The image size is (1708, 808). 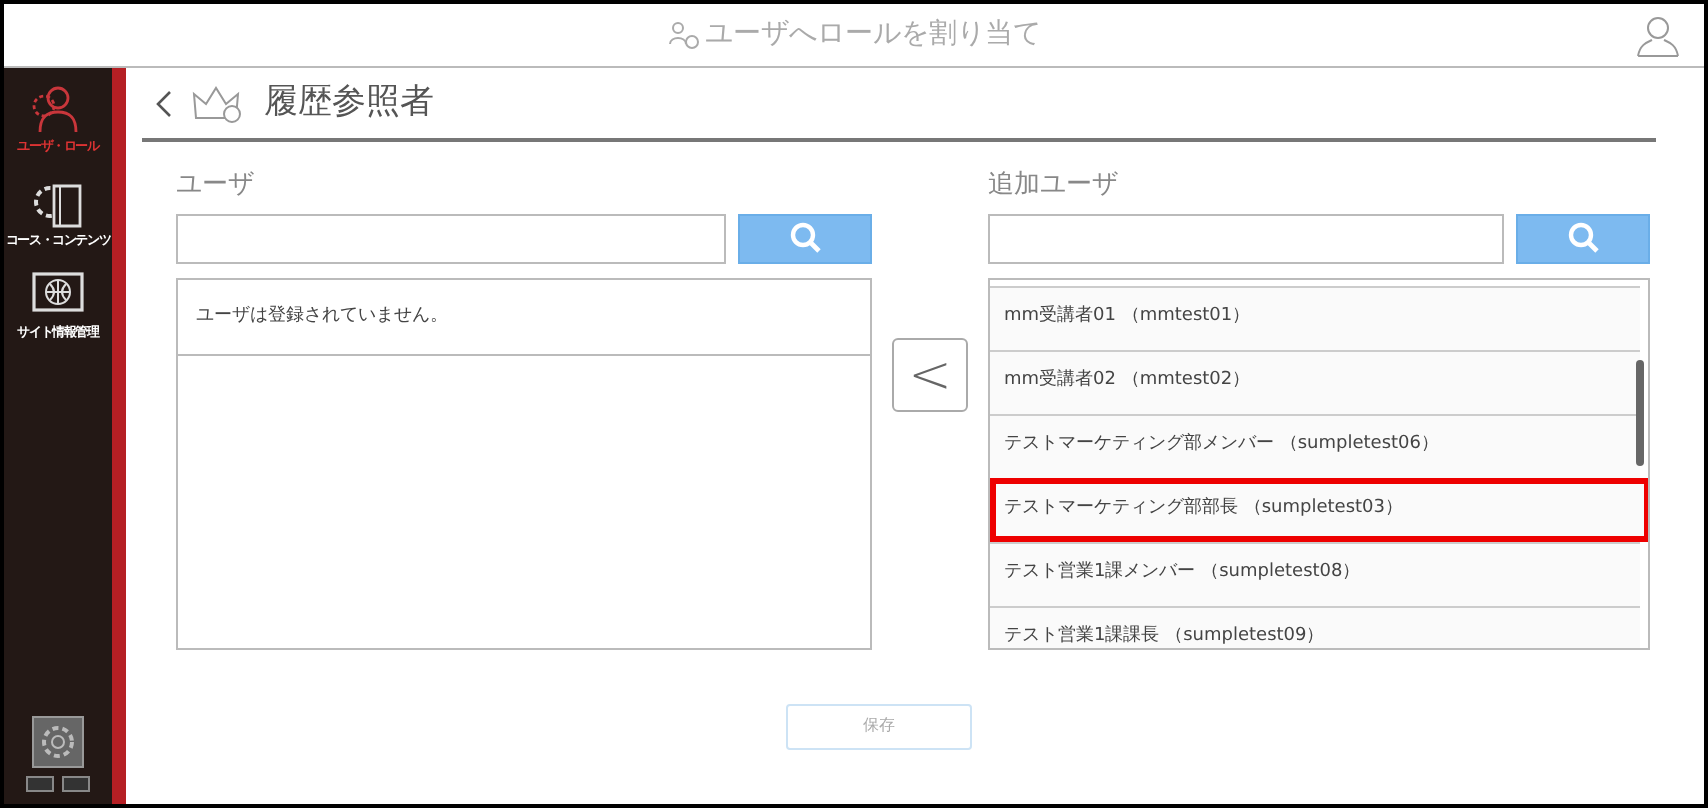 What do you see at coordinates (683, 35) in the screenshot?
I see `role-icon` at bounding box center [683, 35].